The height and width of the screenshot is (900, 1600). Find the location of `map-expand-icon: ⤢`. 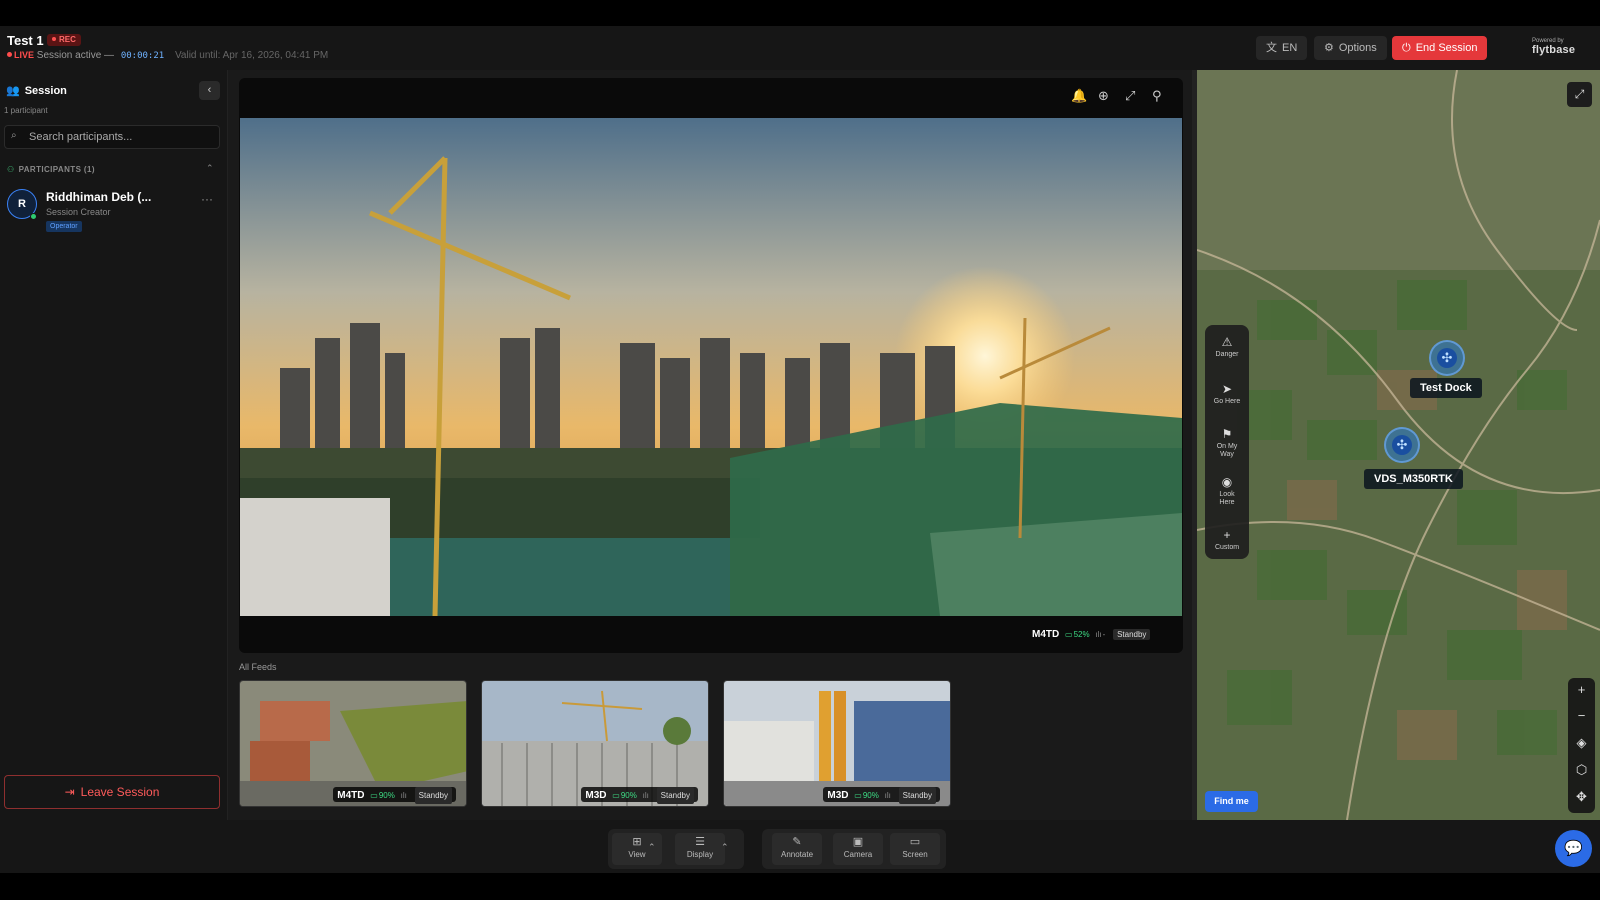

map-expand-icon: ⤢ is located at coordinates (1579, 94).